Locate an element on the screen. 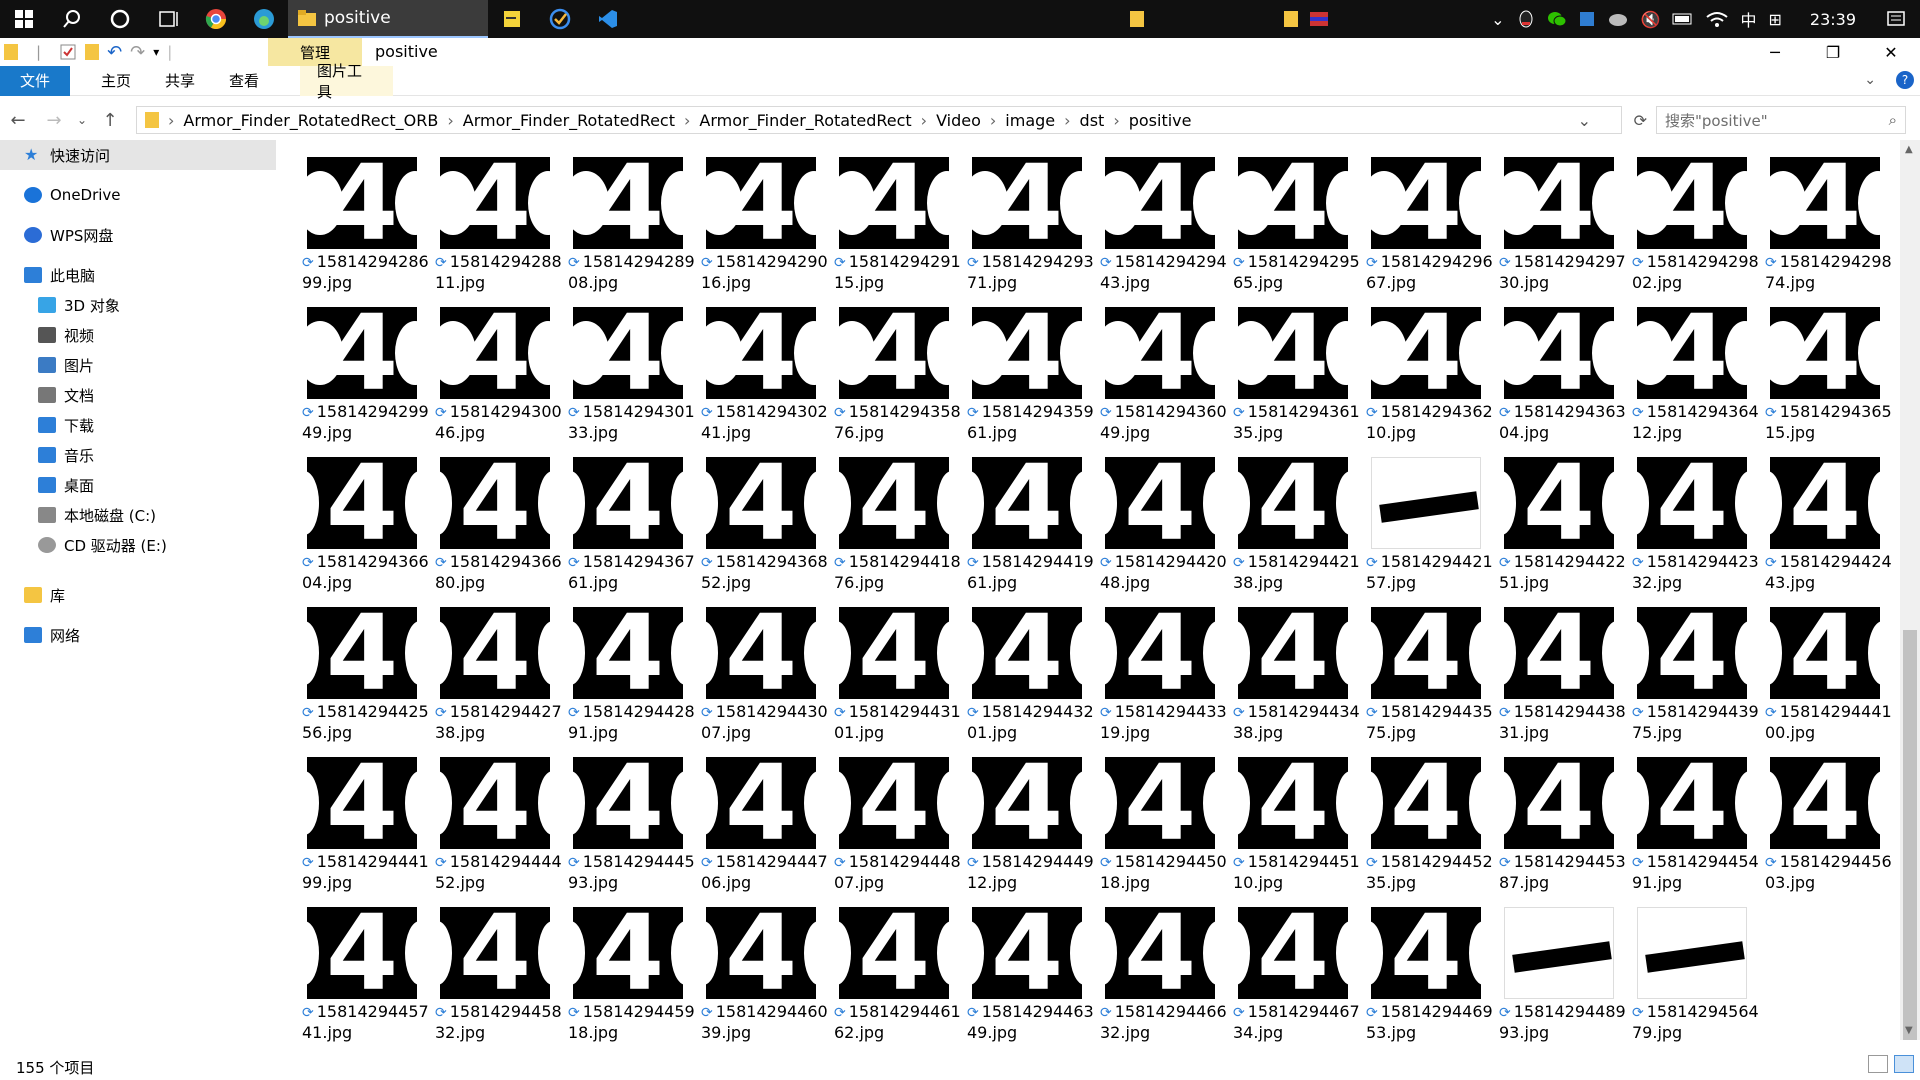 This screenshot has width=1920, height=1080. todo-icon is located at coordinates (560, 19).